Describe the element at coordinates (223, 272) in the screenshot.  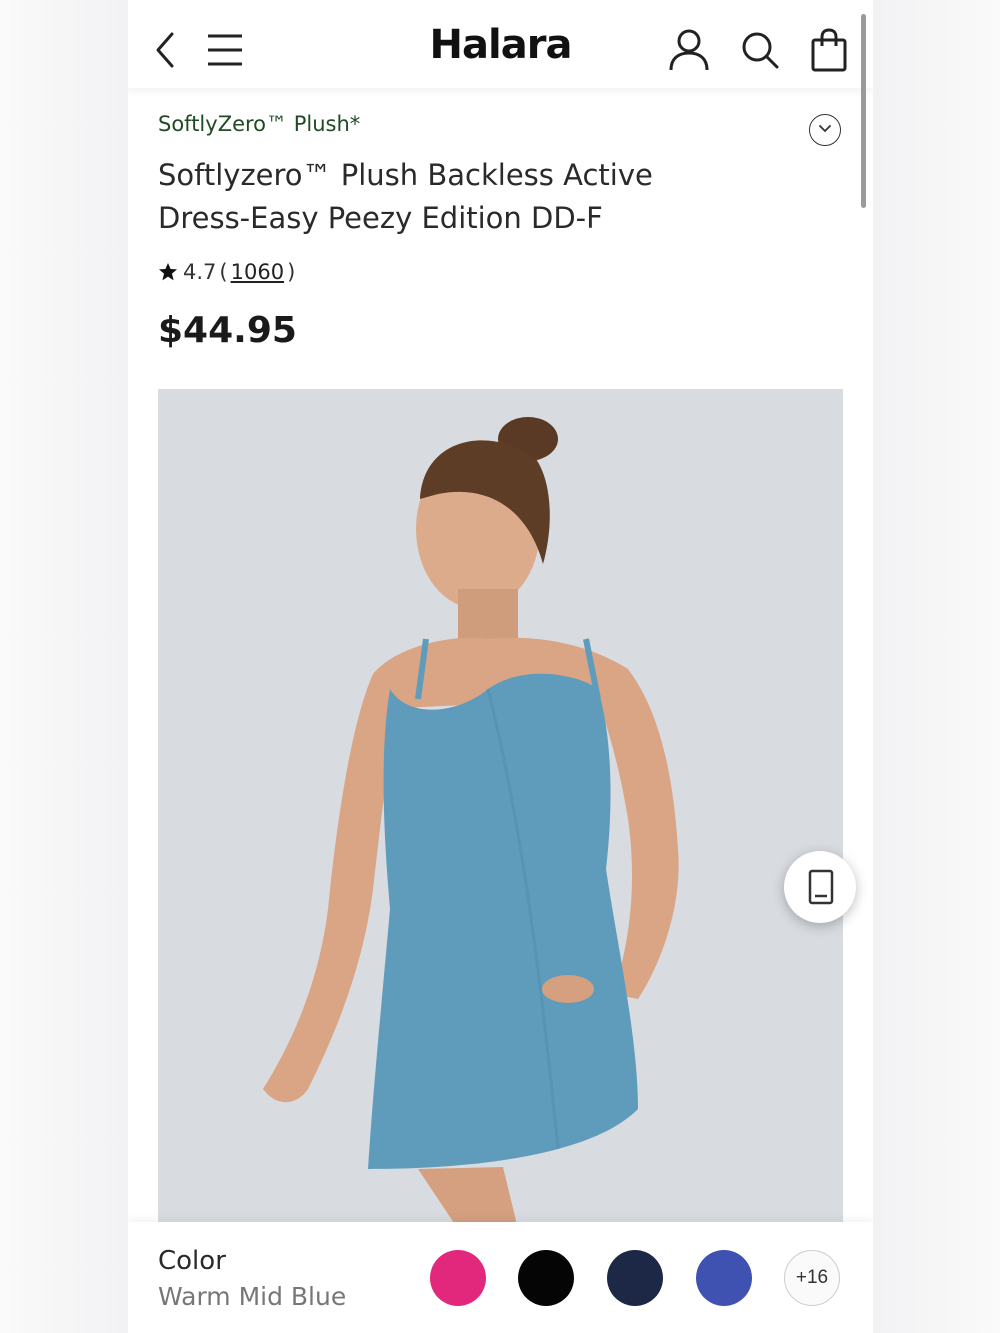
I see `paren-open: (` at that location.